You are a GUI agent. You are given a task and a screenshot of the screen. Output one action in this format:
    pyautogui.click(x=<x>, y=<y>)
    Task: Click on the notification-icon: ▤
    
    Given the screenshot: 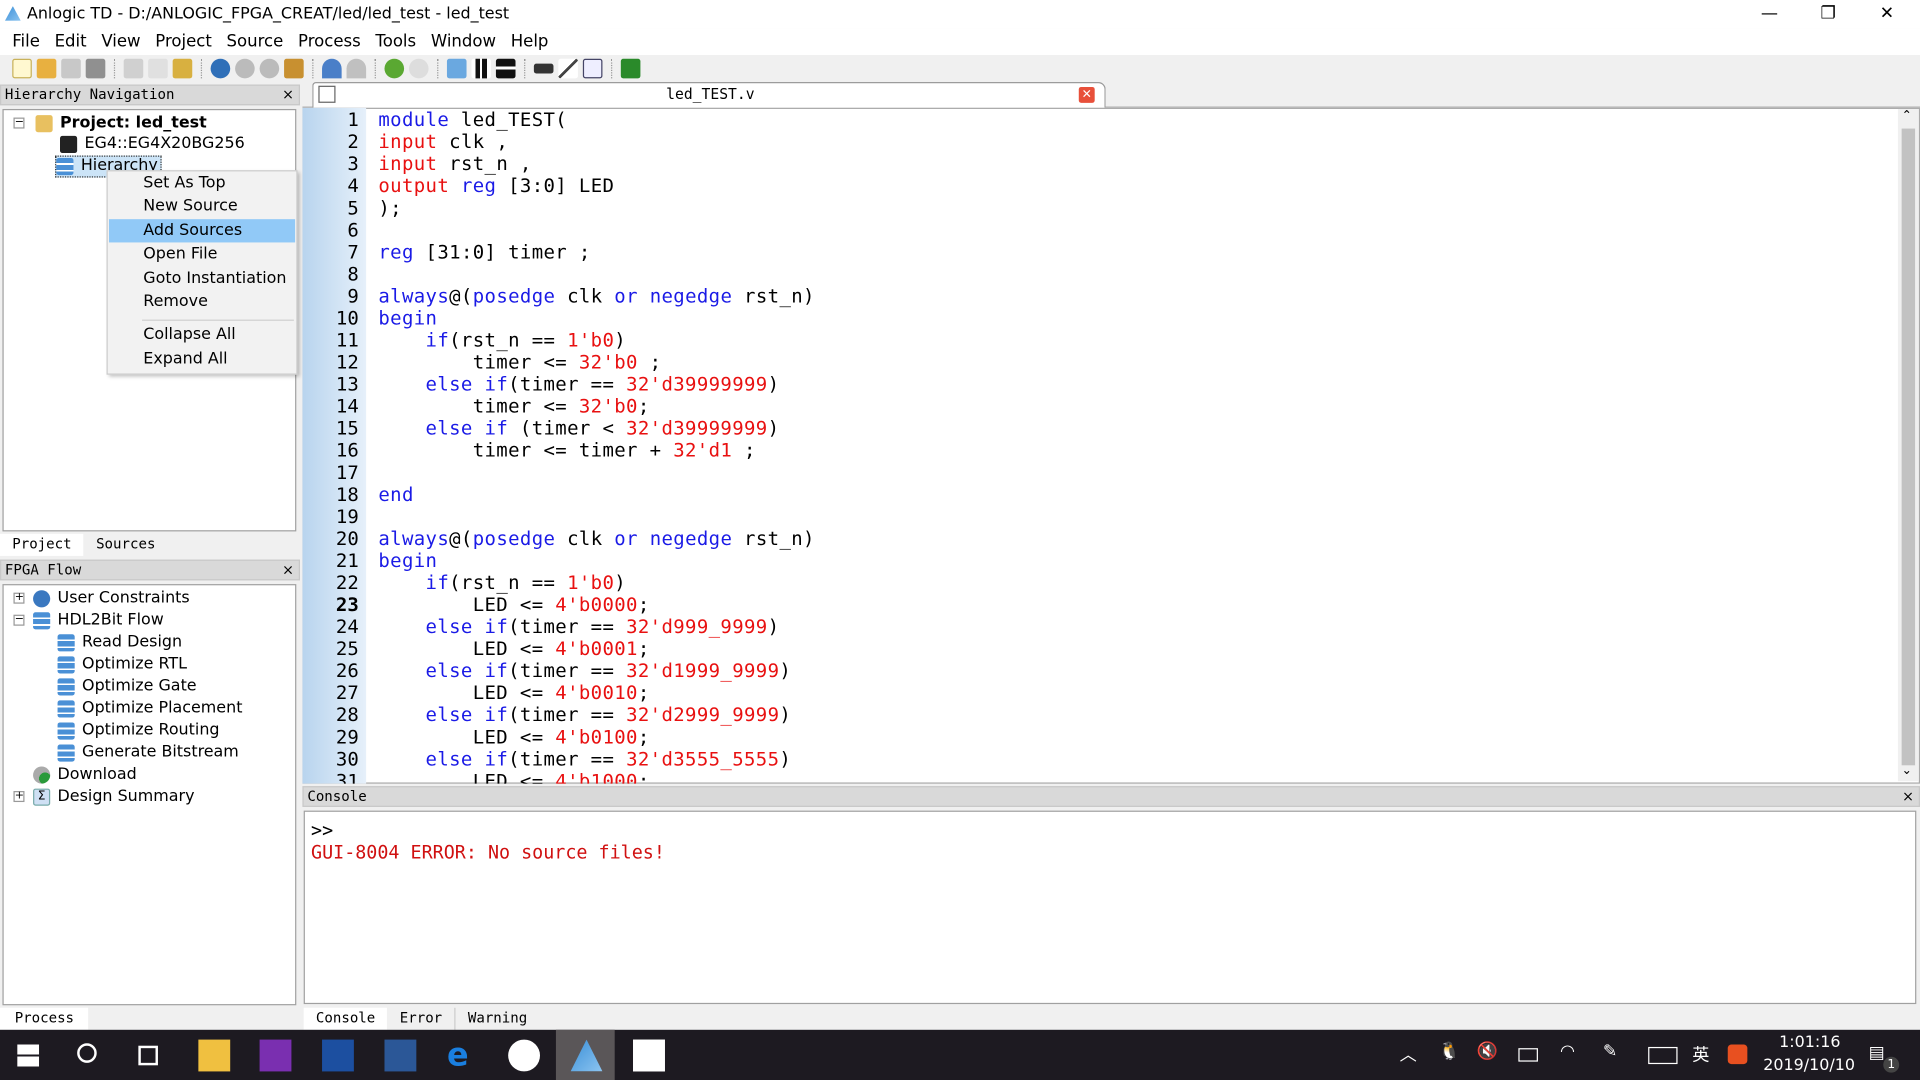 What is the action you would take?
    pyautogui.click(x=1877, y=1053)
    